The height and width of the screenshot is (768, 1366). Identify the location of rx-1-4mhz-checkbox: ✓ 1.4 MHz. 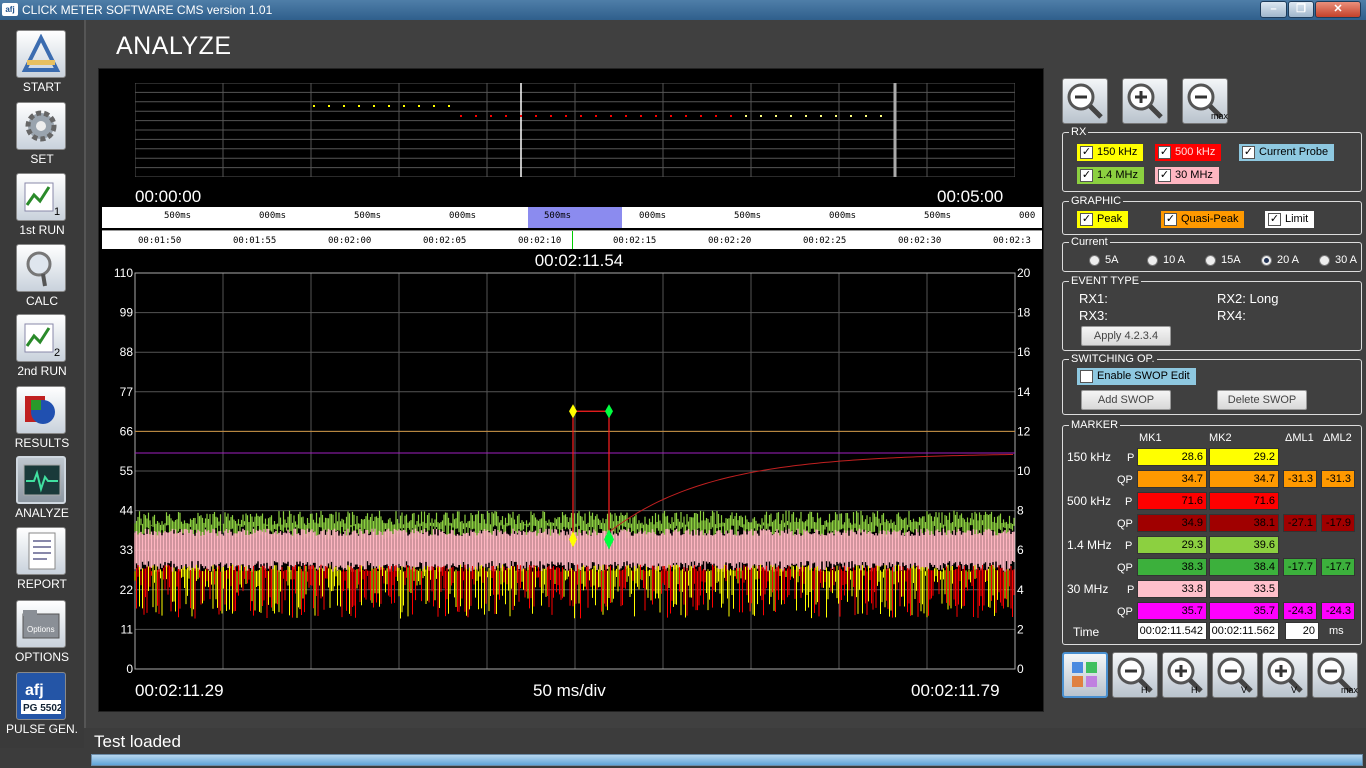
(1110, 175).